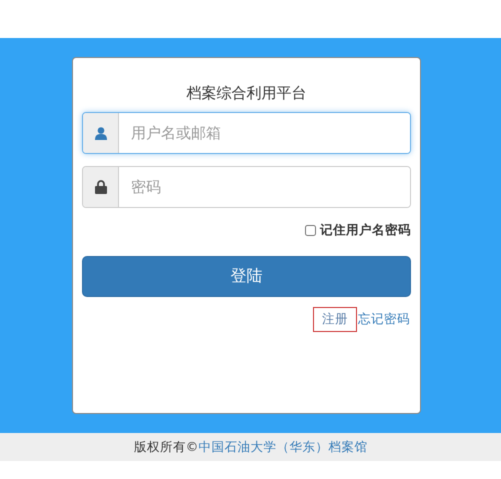 This screenshot has height=479, width=501. What do you see at coordinates (335, 319) in the screenshot?
I see `link: 注册` at bounding box center [335, 319].